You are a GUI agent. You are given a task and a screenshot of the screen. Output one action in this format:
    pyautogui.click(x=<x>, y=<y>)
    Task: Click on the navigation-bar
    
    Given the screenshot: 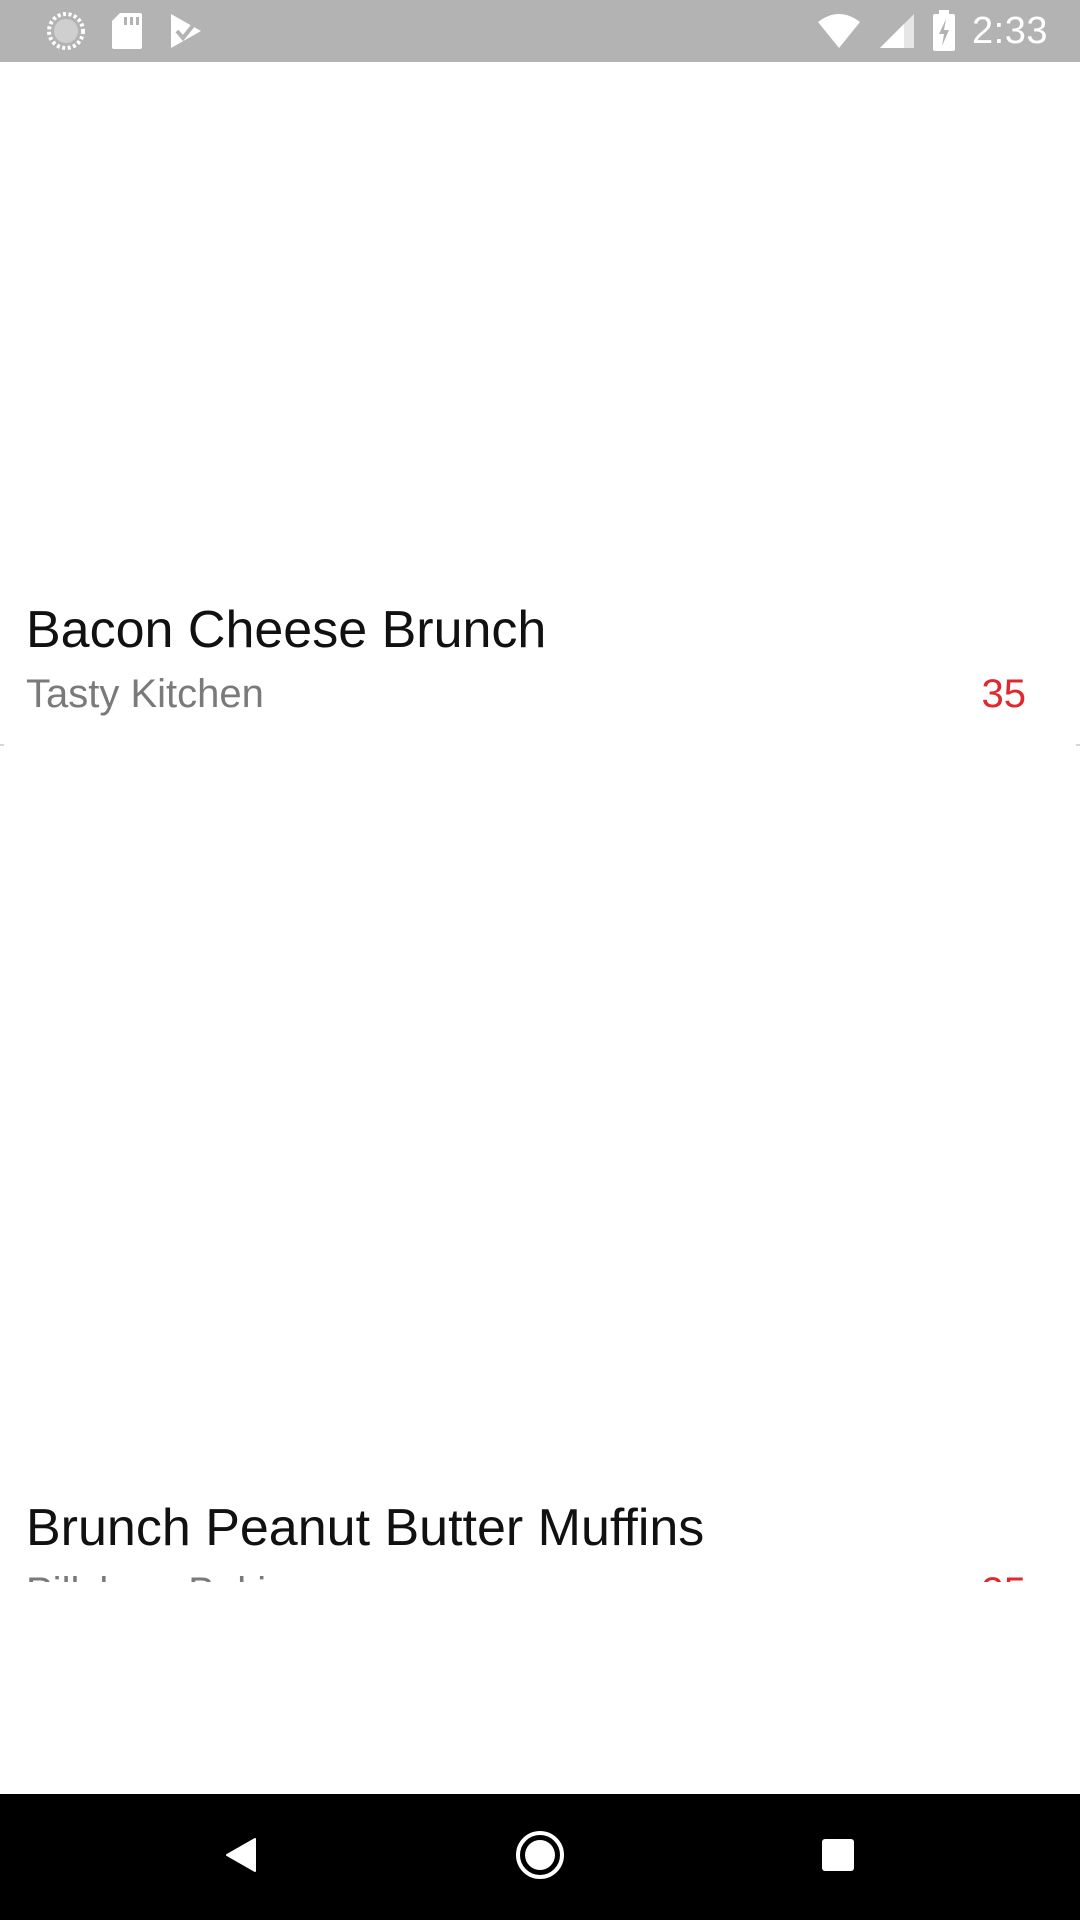 What is the action you would take?
    pyautogui.click(x=540, y=1857)
    